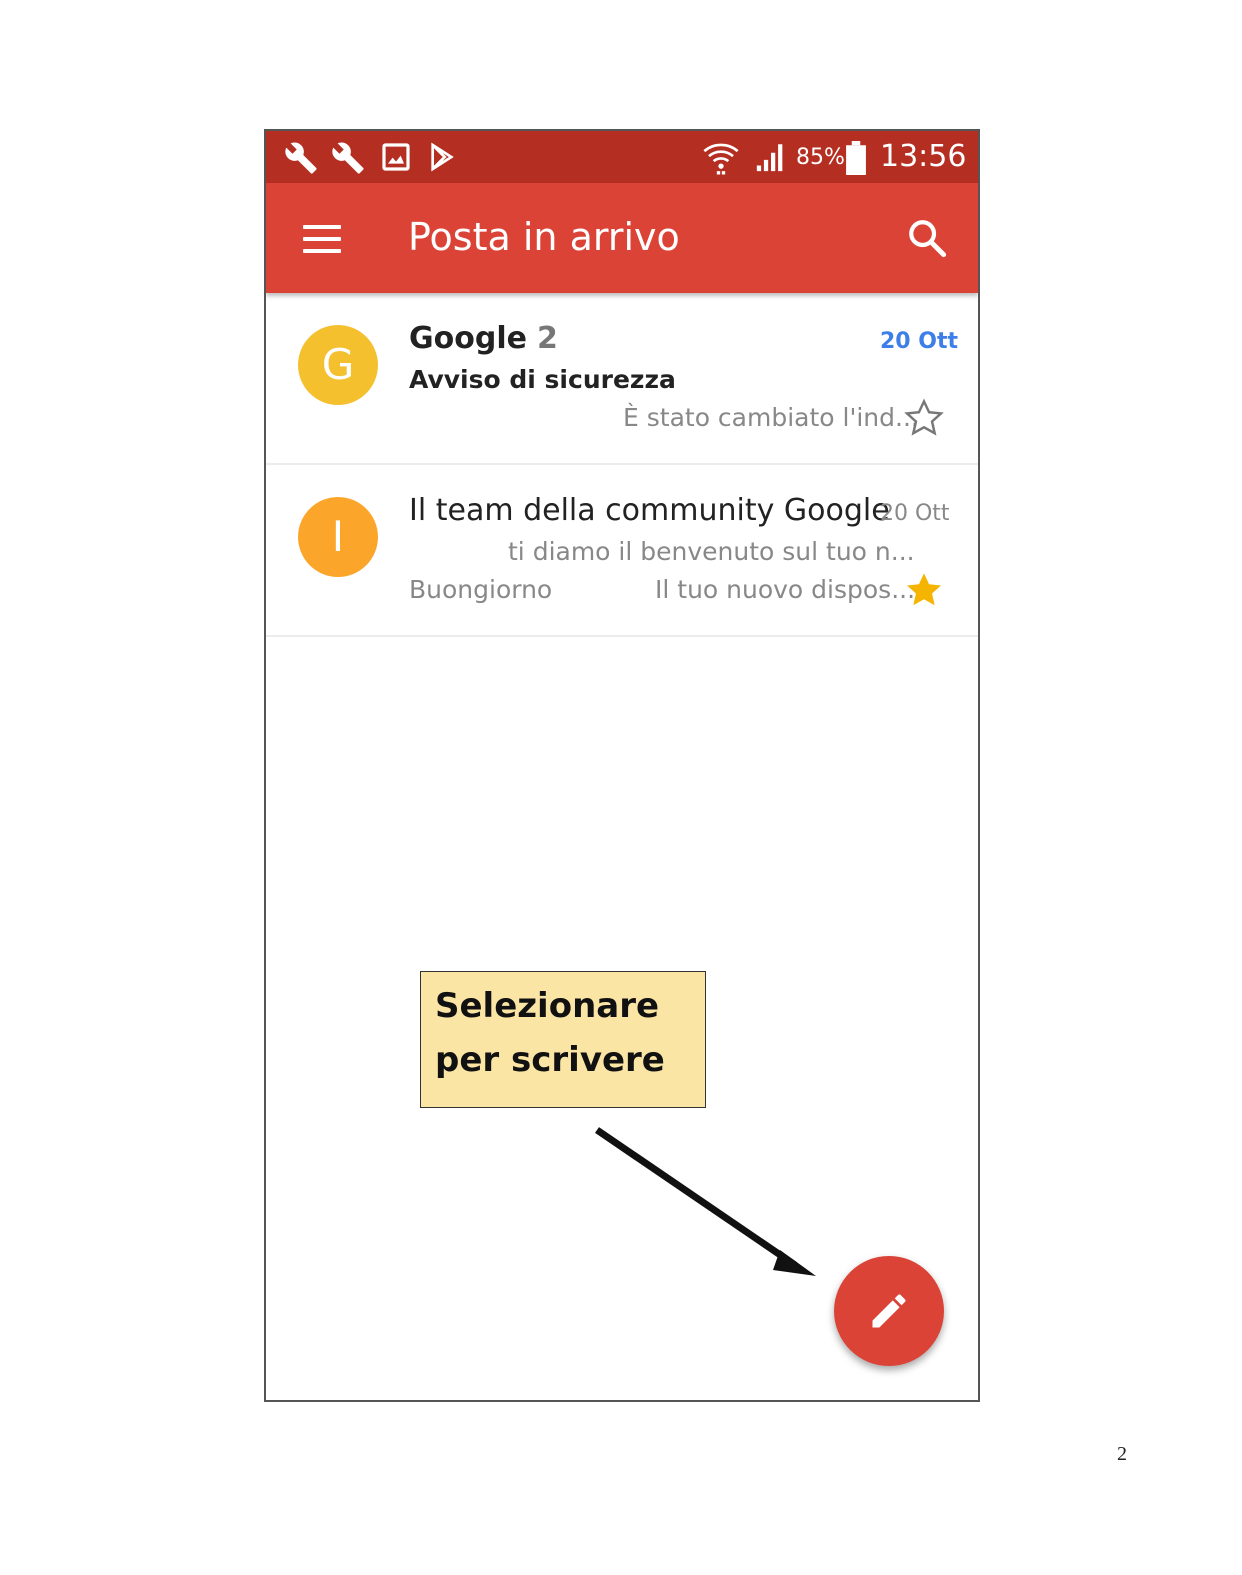 The width and height of the screenshot is (1242, 1575). What do you see at coordinates (396, 157) in the screenshot?
I see `image-icon` at bounding box center [396, 157].